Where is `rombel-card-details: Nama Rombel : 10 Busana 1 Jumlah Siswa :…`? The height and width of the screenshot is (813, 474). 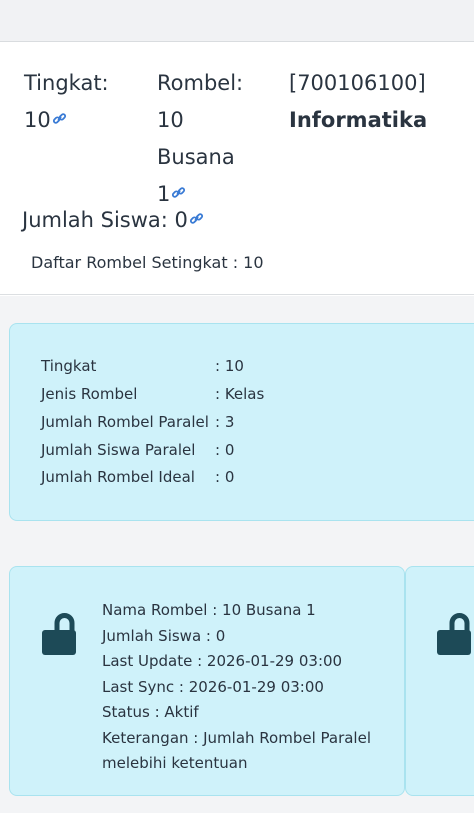
rombel-card-details: Nama Rombel : 10 Busana 1 Jumlah Siswa :… is located at coordinates (247, 687).